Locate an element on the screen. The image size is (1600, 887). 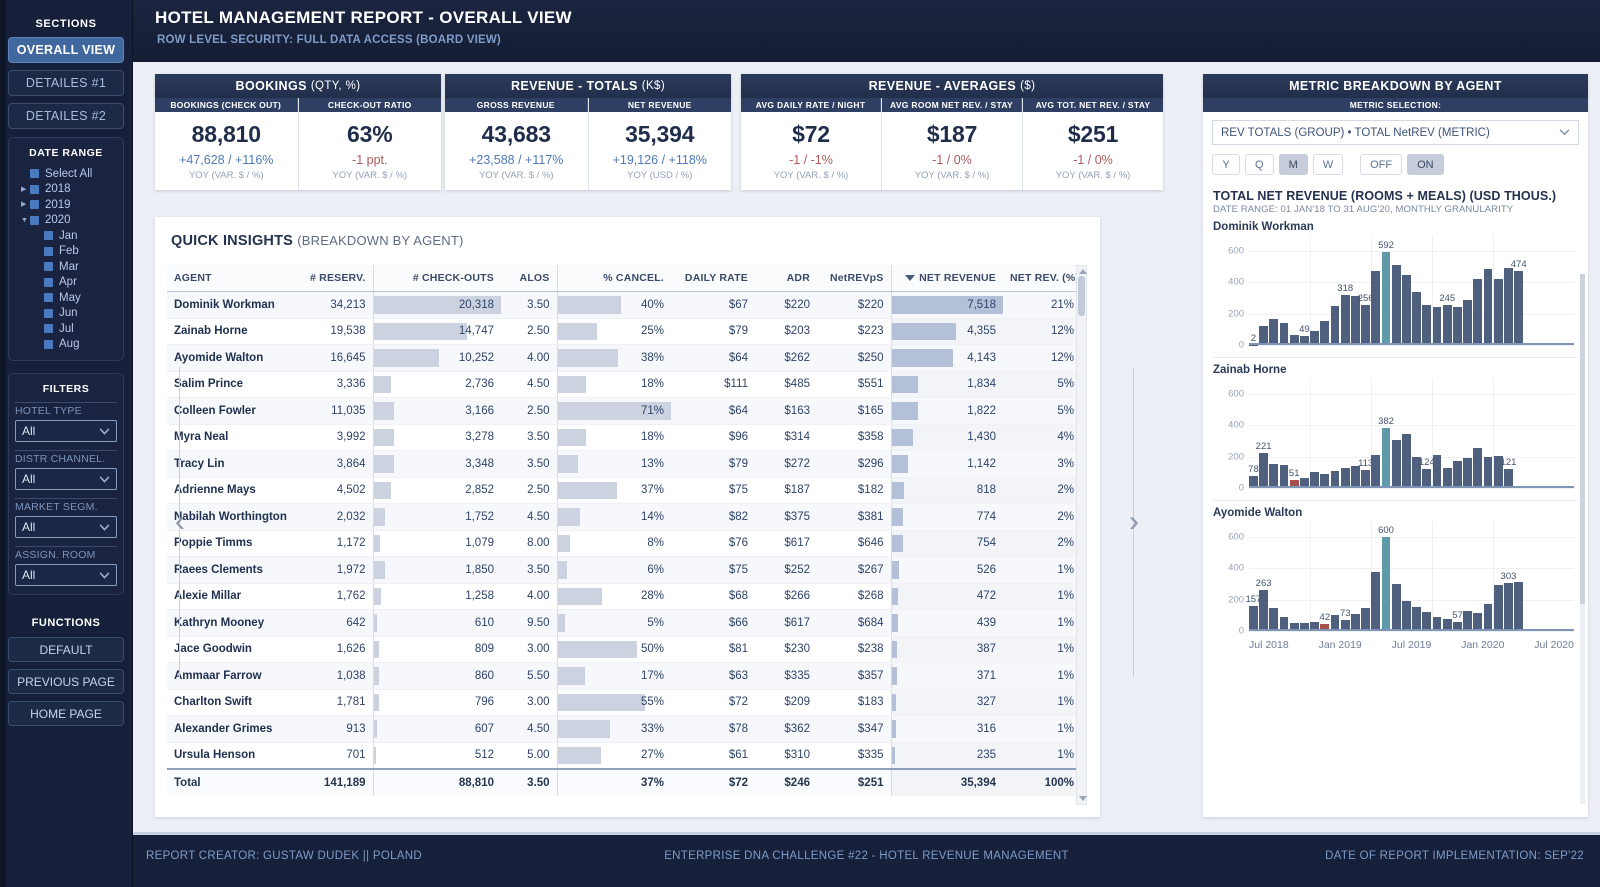
date-tree-item-jun: Jun is located at coordinates (69, 314).